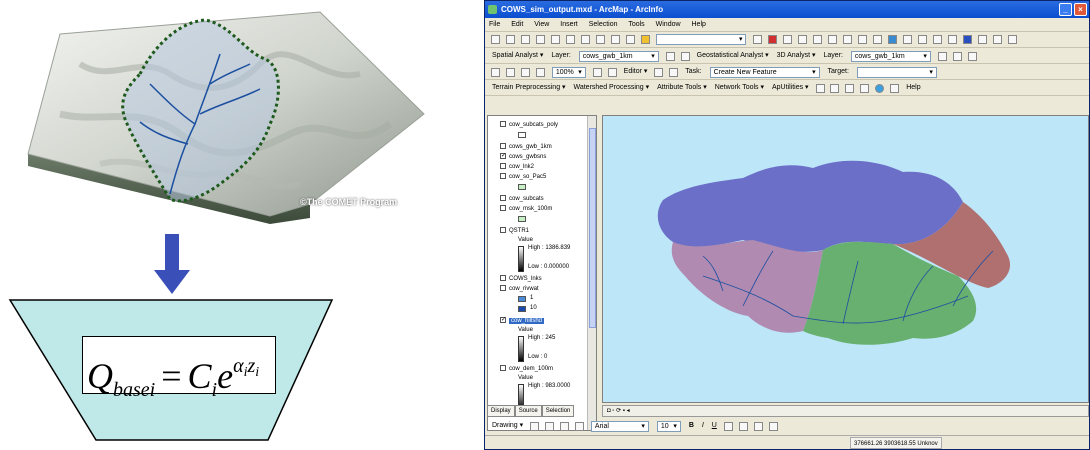 The width and height of the screenshot is (1090, 450). Describe the element at coordinates (668, 24) in the screenshot. I see `menu-window: Window` at that location.